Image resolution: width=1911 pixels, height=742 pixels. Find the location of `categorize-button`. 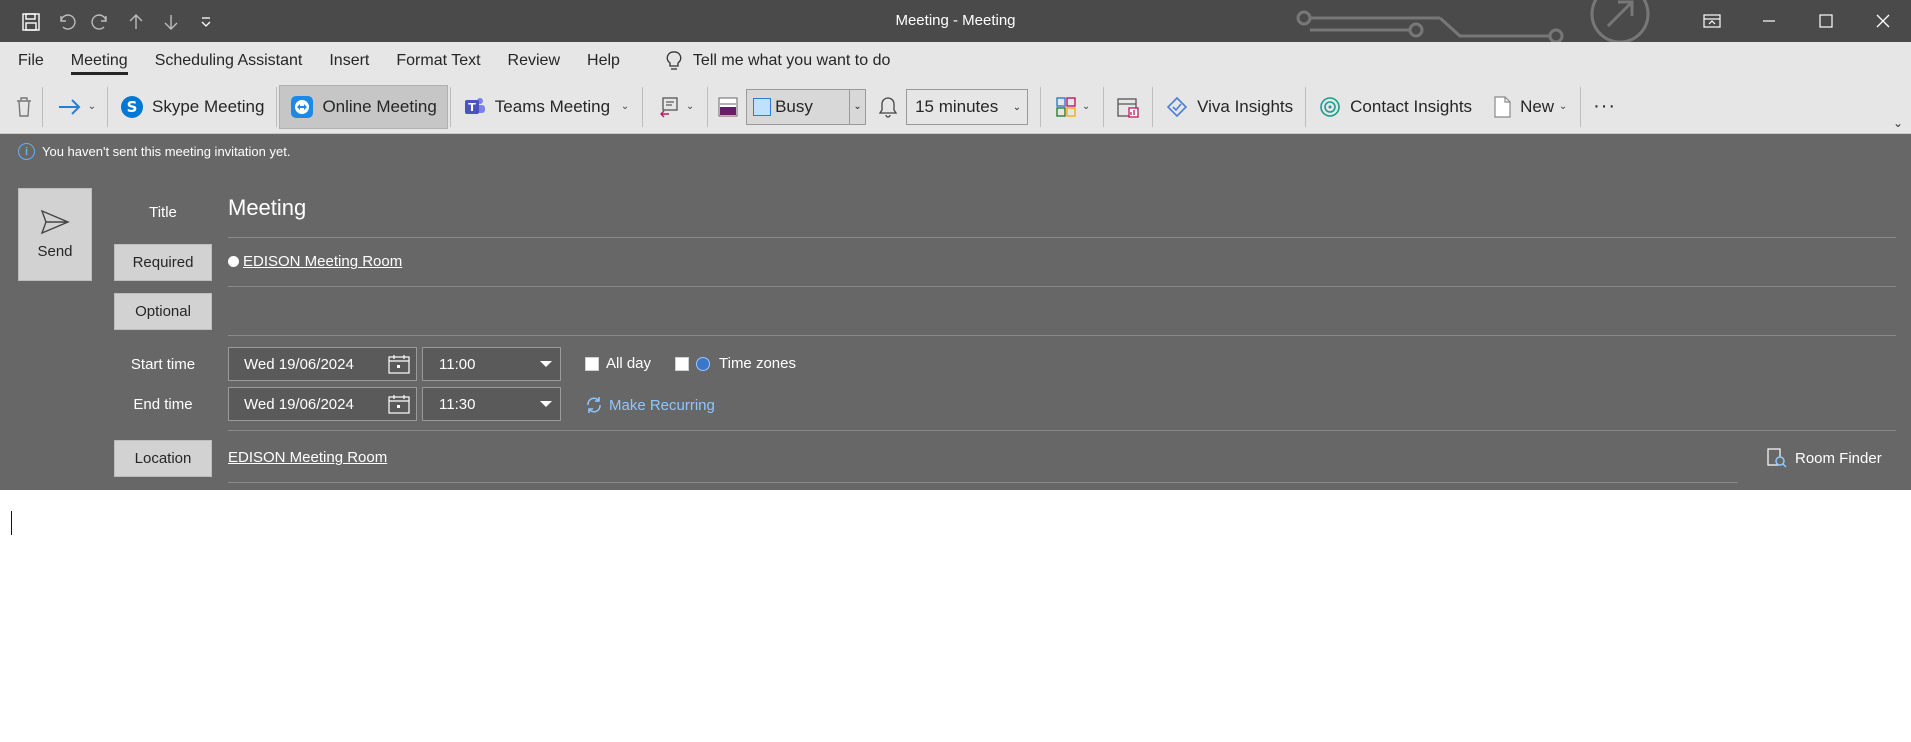

categorize-button is located at coordinates (1062, 107).